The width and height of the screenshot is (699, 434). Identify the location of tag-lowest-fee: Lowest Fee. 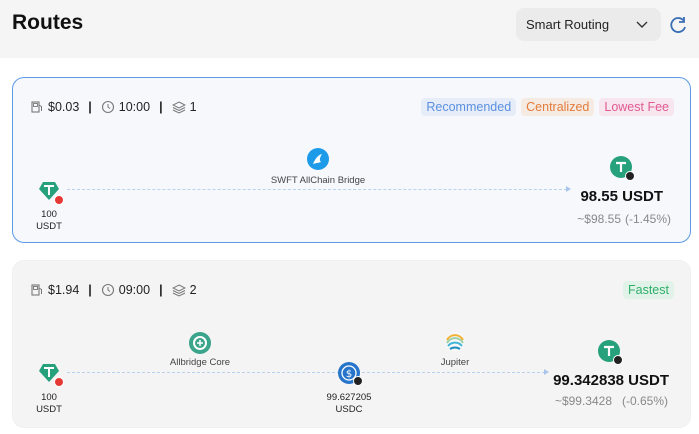
(636, 107).